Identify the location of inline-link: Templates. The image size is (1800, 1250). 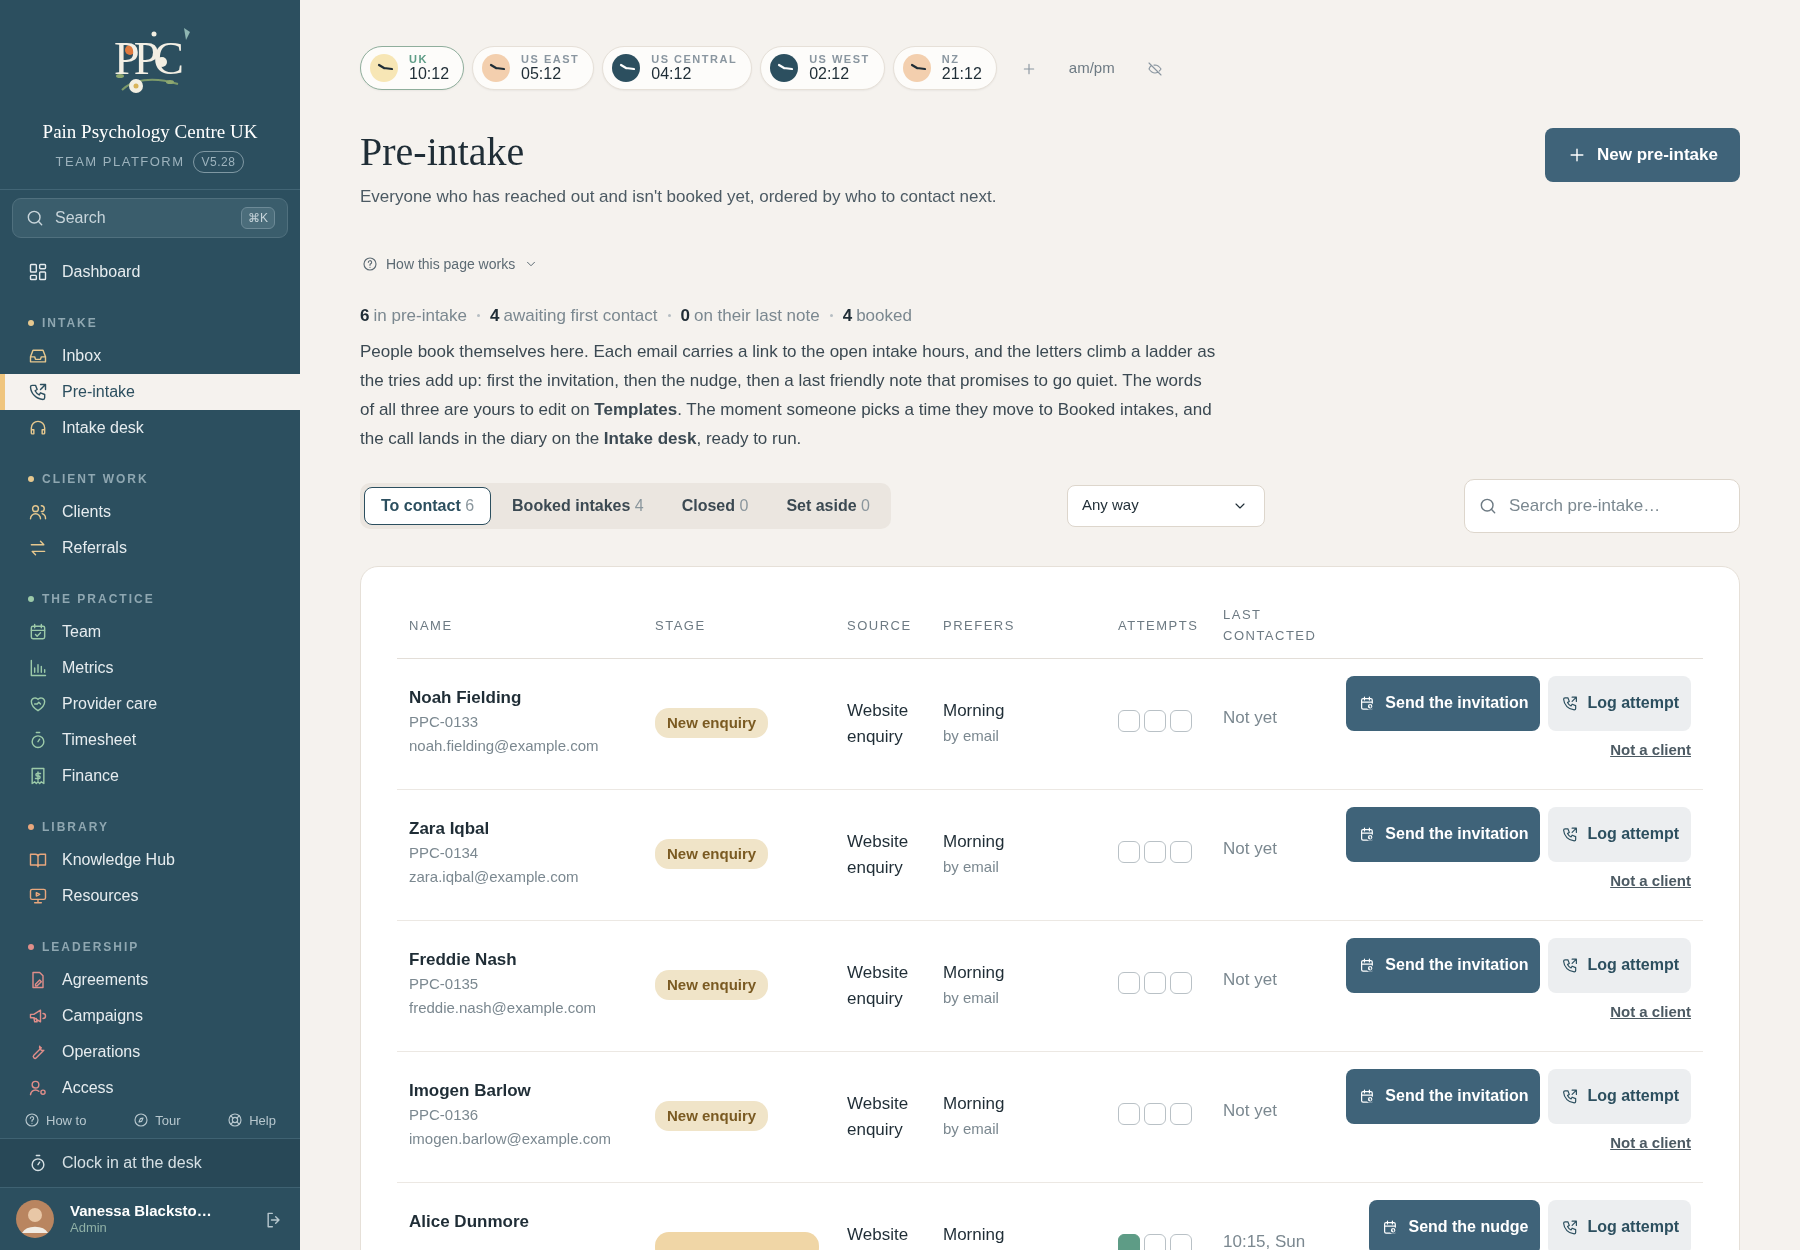
(636, 409).